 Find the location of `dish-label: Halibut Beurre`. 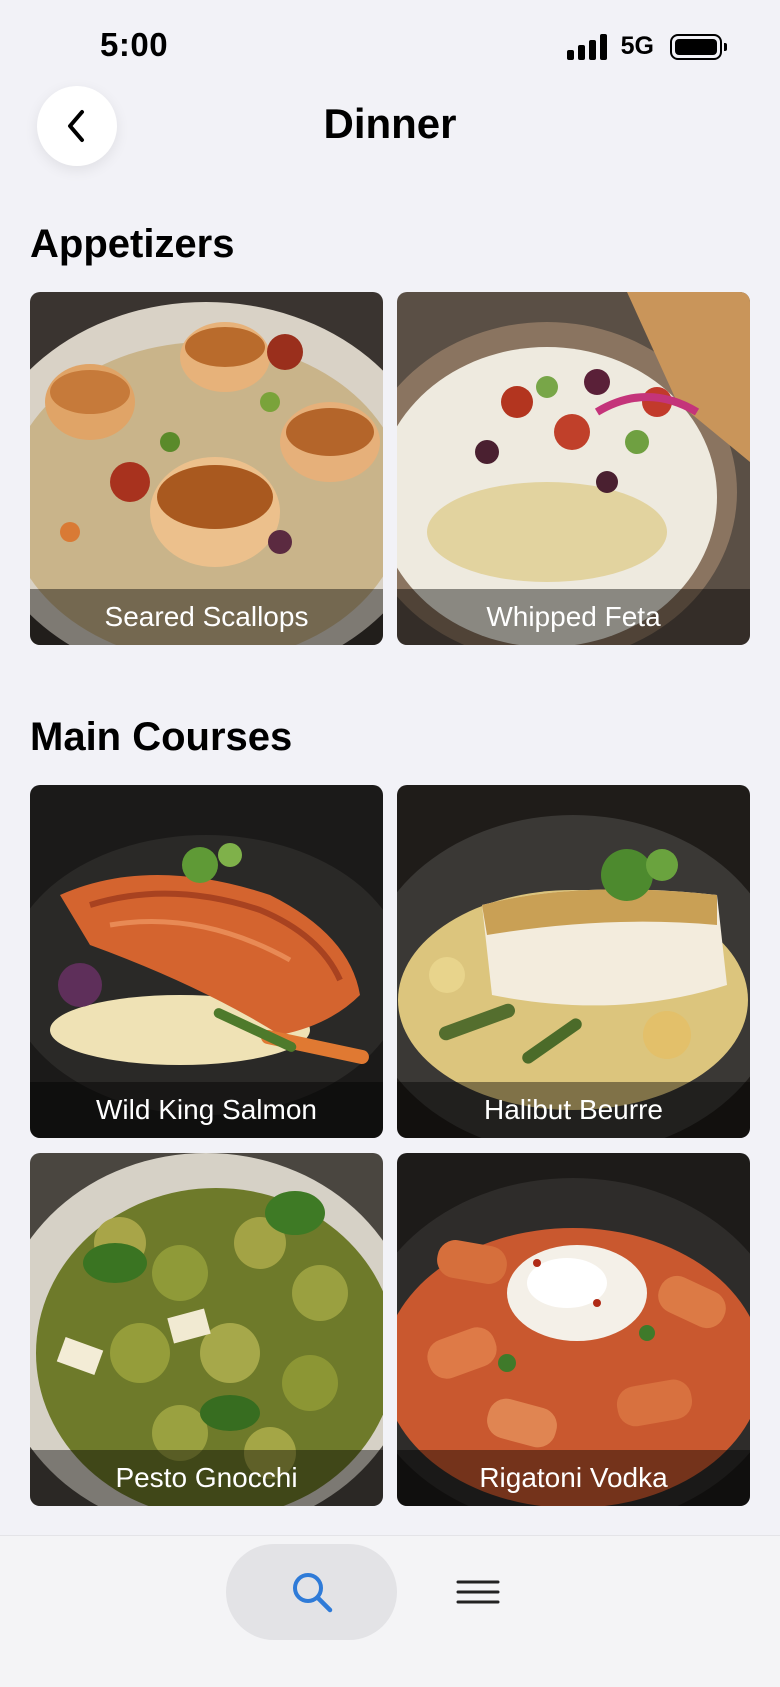

dish-label: Halibut Beurre is located at coordinates (573, 1110).